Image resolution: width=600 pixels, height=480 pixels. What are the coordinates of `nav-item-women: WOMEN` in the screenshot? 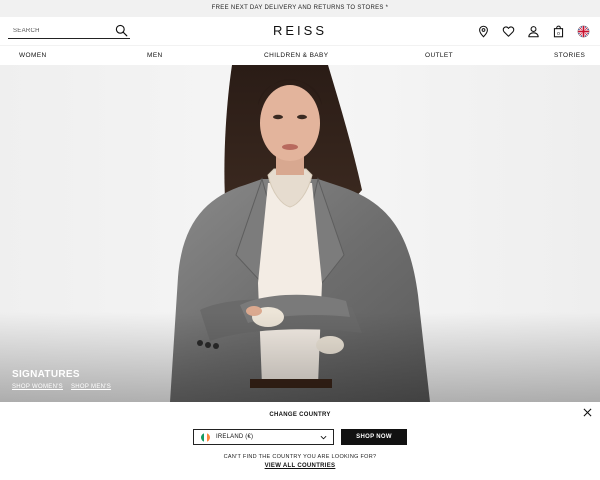 It's located at (33, 56).